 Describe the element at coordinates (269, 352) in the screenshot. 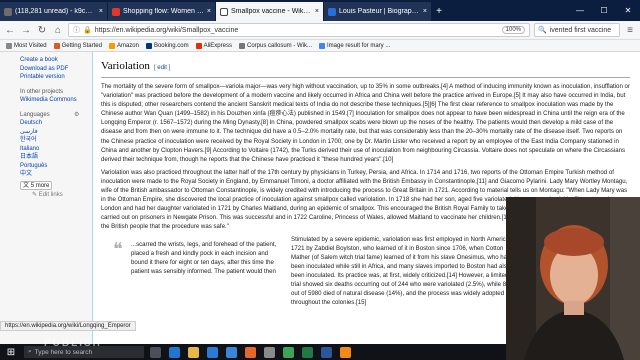

I see `settings-icon` at that location.